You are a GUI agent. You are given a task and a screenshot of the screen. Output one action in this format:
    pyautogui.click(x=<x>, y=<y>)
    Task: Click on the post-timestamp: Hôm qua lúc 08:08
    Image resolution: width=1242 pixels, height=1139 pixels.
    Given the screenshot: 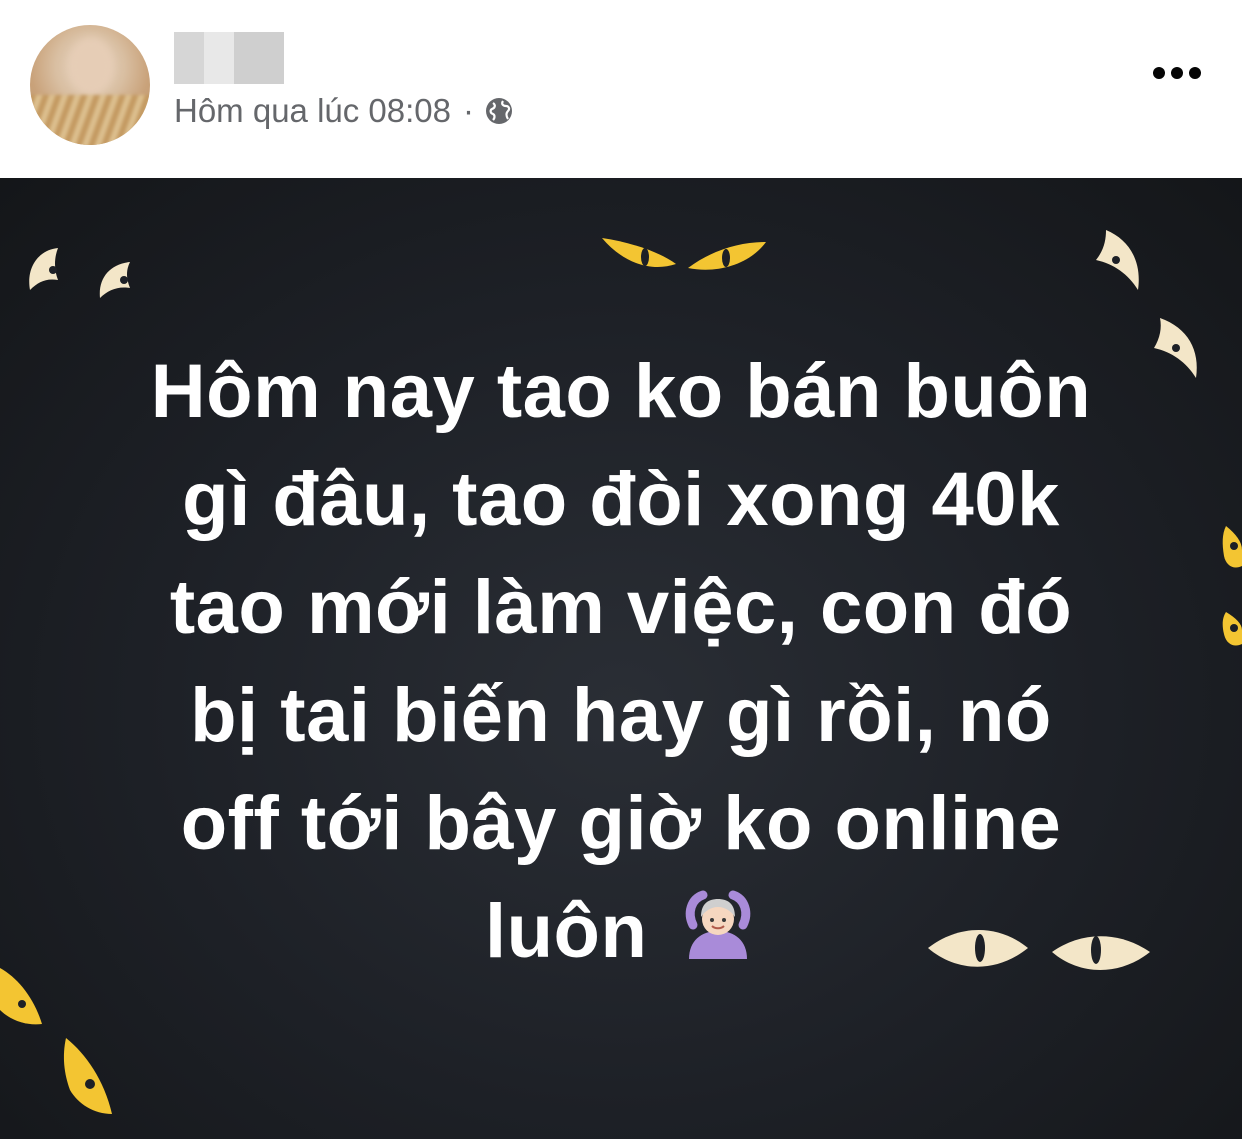 What is the action you would take?
    pyautogui.click(x=312, y=111)
    